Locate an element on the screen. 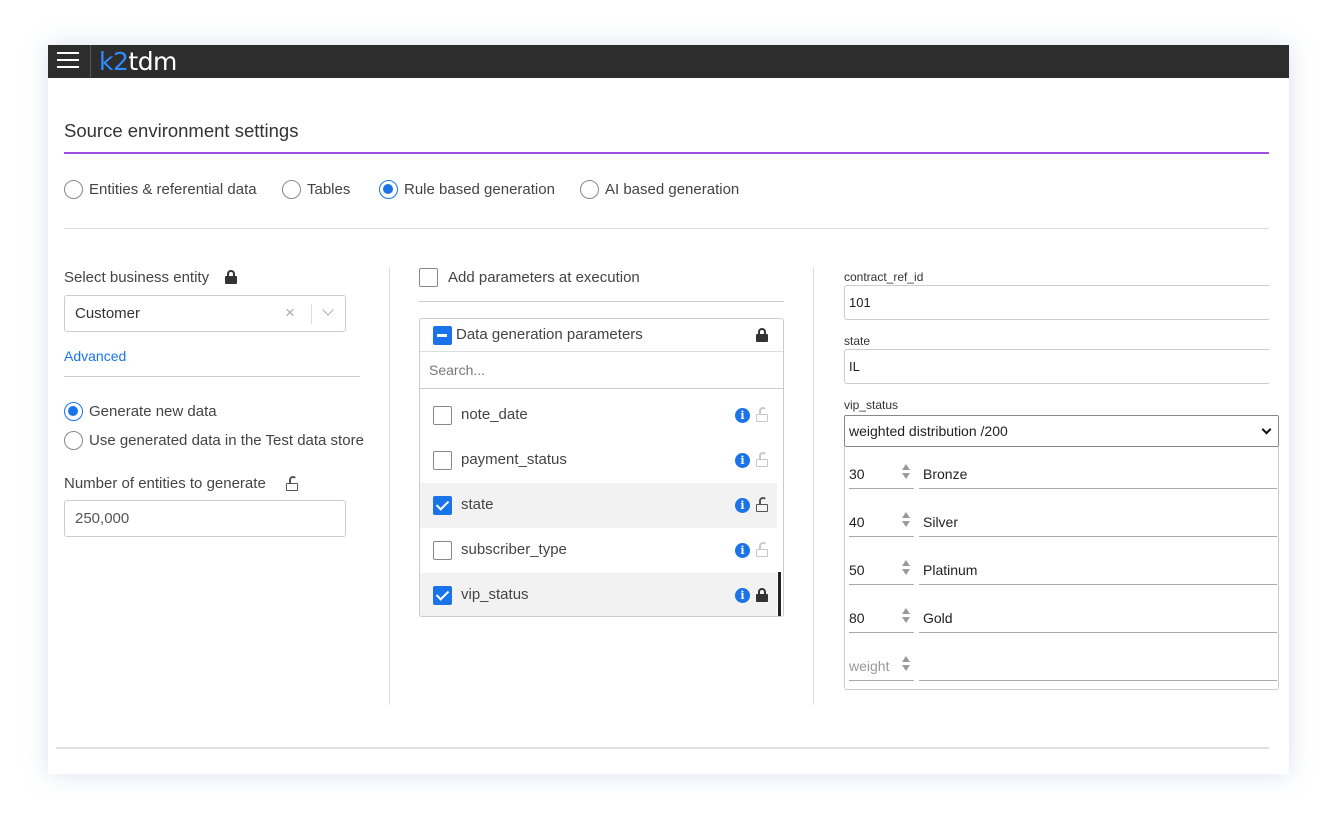 This screenshot has width=1338, height=825. business-entity-label: Select business entity is located at coordinates (137, 277).